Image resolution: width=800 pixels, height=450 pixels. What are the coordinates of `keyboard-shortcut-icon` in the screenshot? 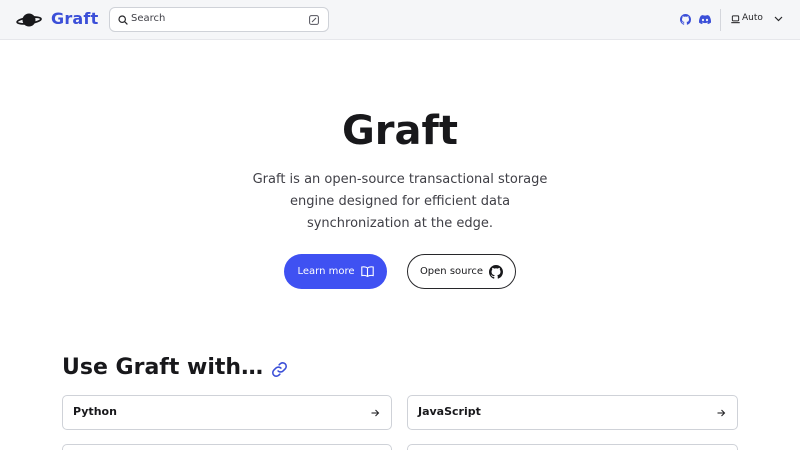 It's located at (314, 20).